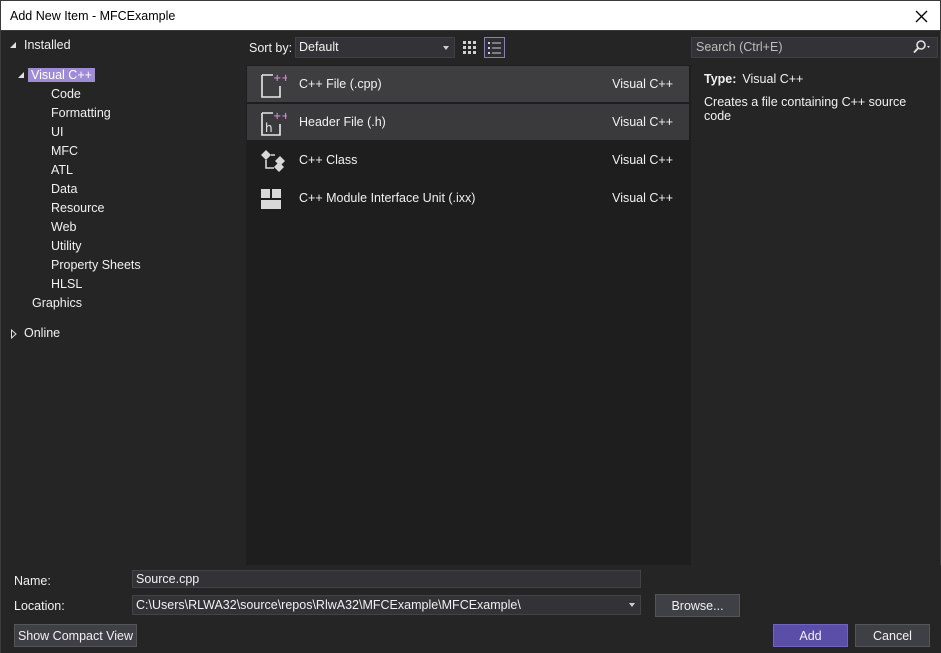 The width and height of the screenshot is (941, 653). Describe the element at coordinates (328, 160) in the screenshot. I see `template-name: C++ Class` at that location.